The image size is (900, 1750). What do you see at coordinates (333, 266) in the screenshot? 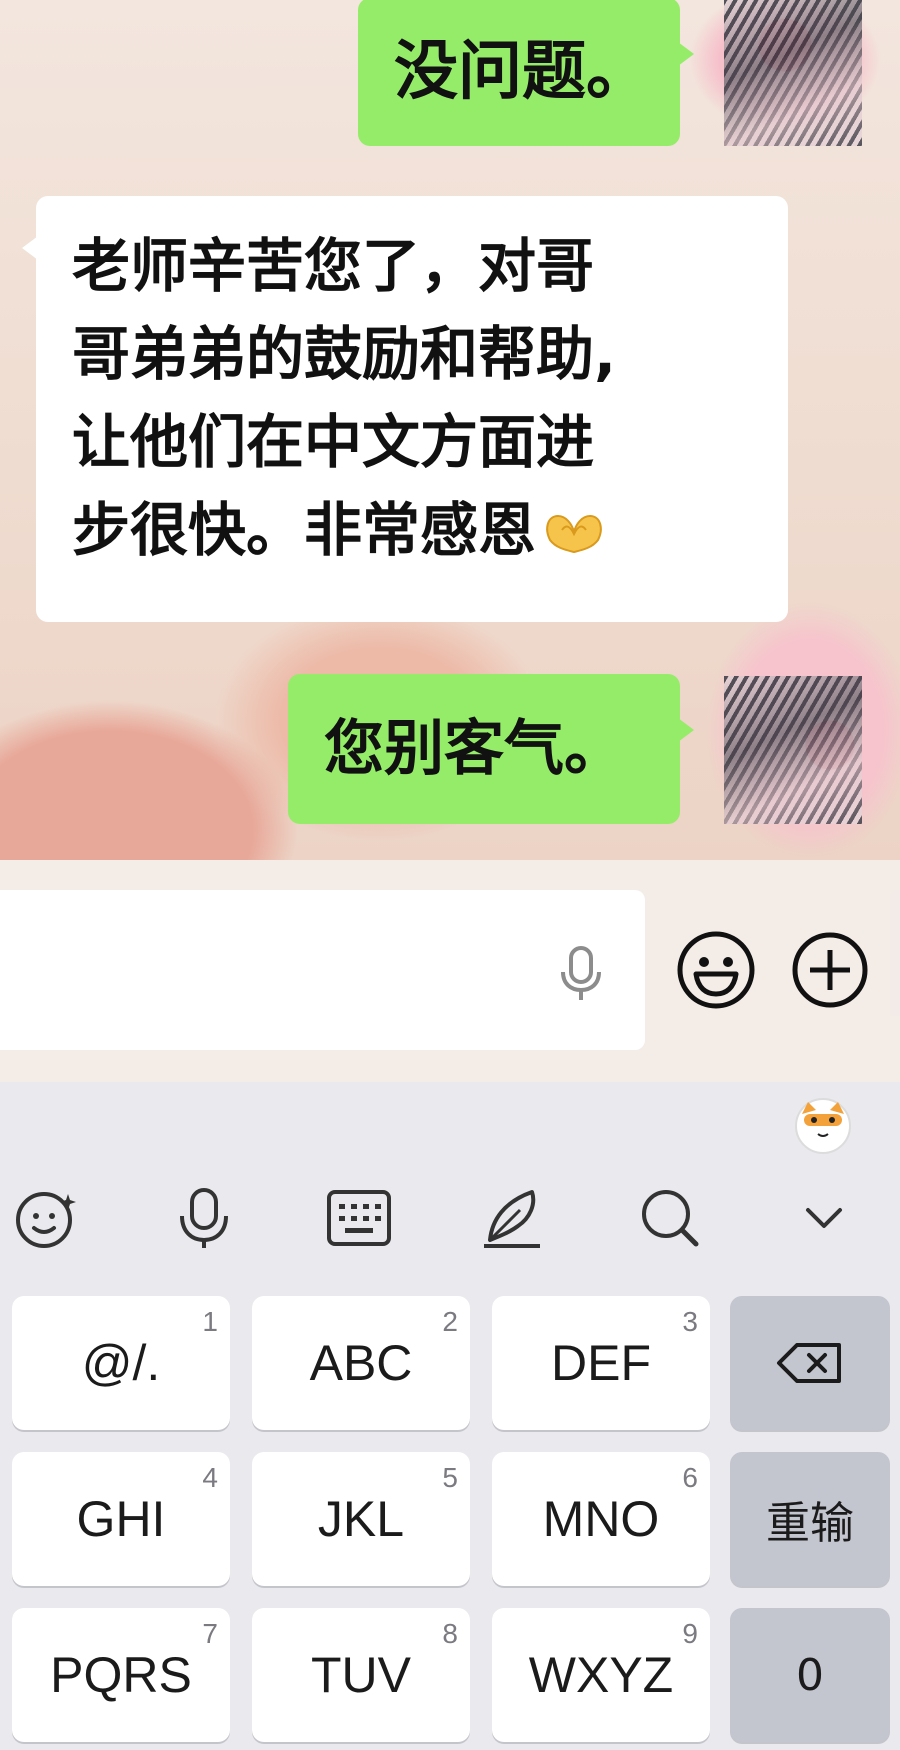
I see `message-line: 老师辛苦您了，对哥` at bounding box center [333, 266].